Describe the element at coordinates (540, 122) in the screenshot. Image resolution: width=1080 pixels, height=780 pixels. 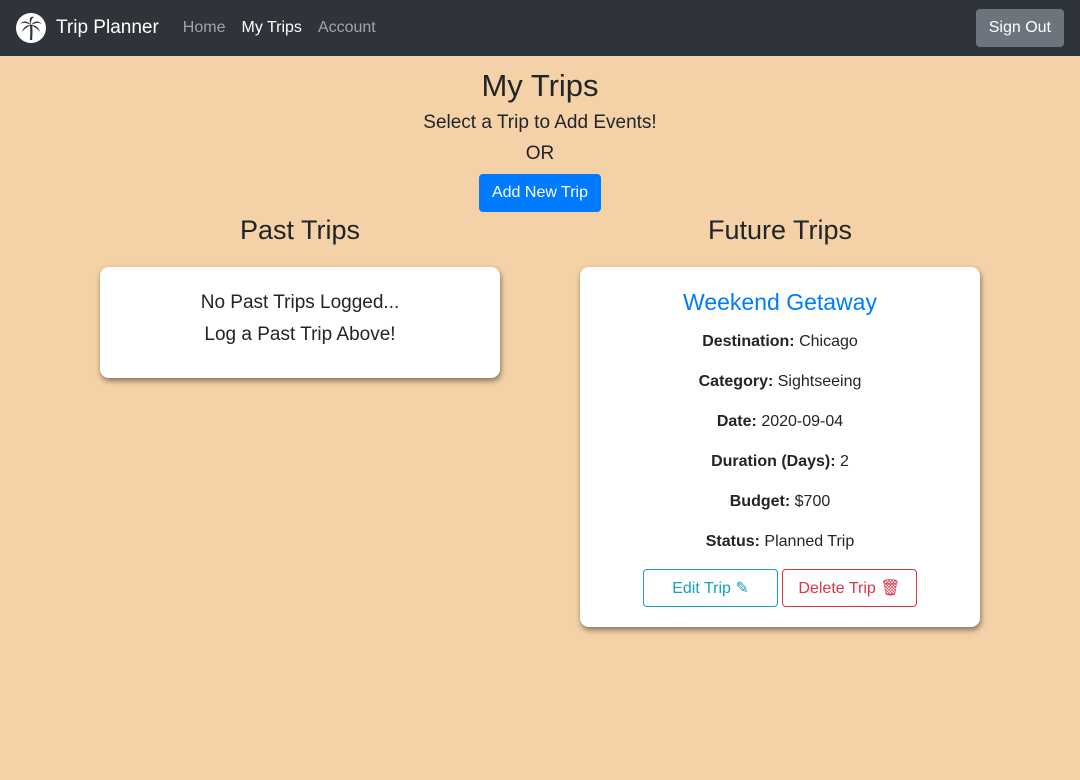
I see `page-subtitle: Select a Trip to Add Events!` at that location.